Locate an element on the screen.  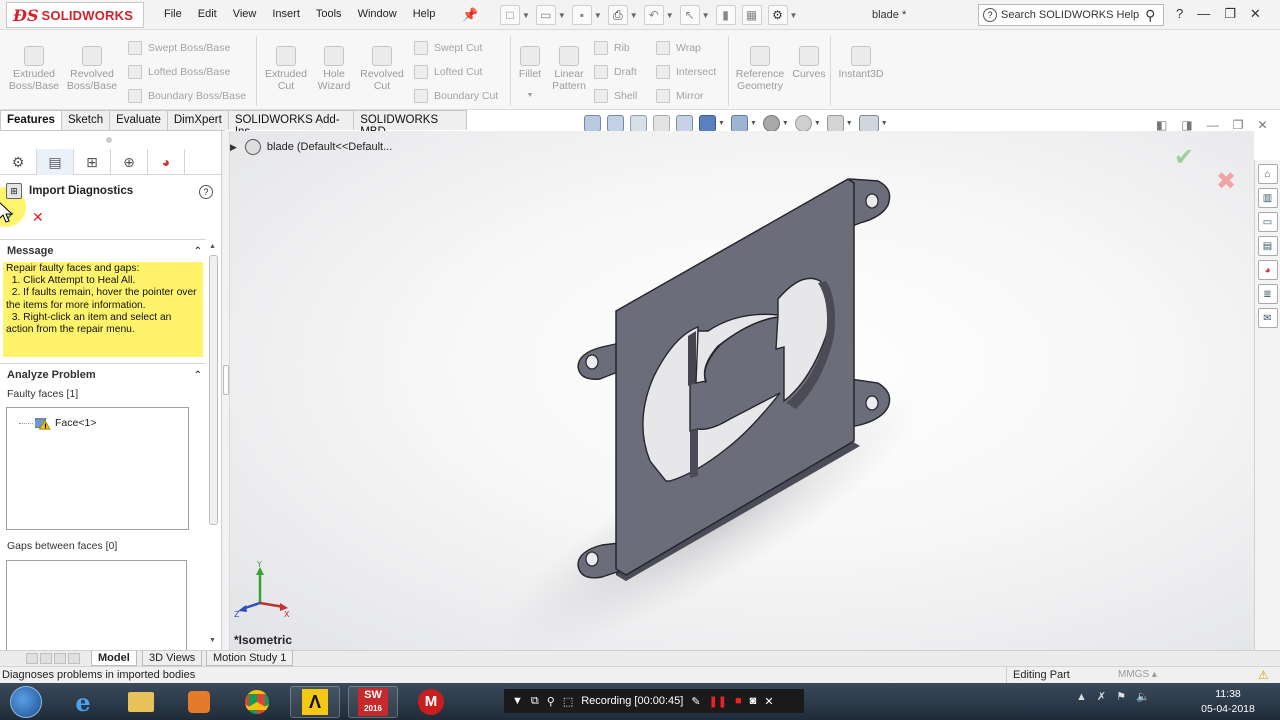
recorder-stop-icon: ■ is located at coordinates (738, 701).